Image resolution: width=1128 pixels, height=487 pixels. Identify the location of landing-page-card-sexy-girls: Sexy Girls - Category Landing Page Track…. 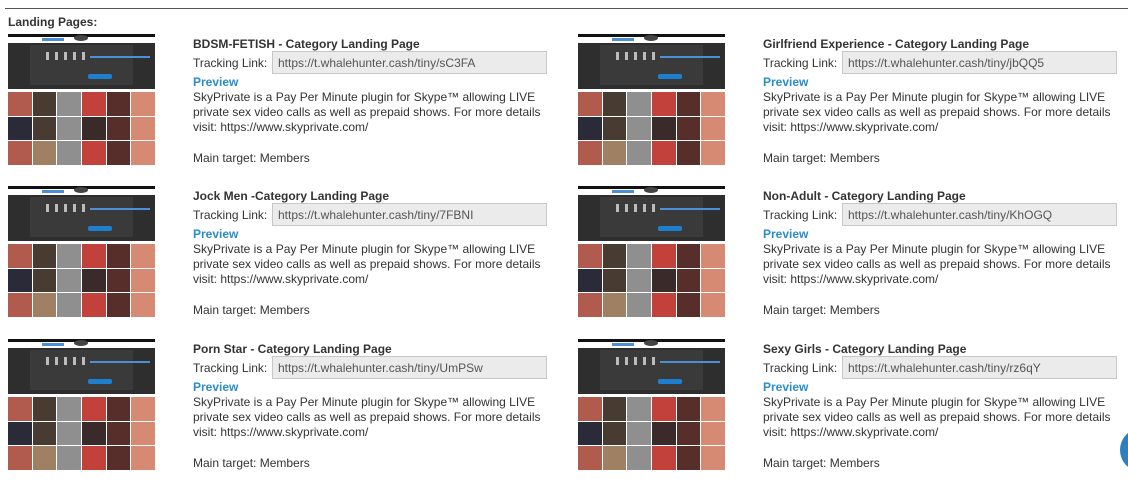
(850, 406).